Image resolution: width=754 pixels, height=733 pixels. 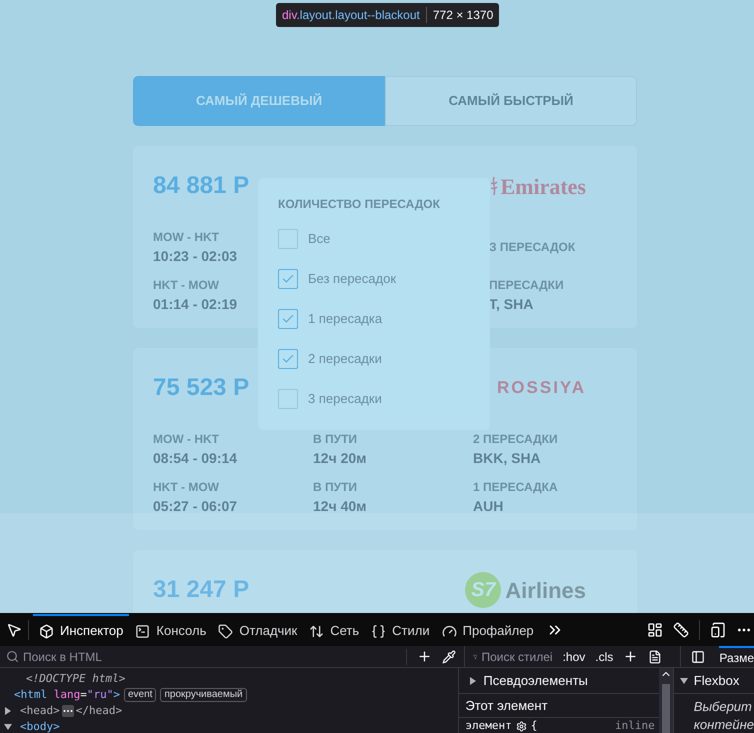 I want to click on segment-label: 2 ПЕРЕСАДКИ, so click(x=515, y=439).